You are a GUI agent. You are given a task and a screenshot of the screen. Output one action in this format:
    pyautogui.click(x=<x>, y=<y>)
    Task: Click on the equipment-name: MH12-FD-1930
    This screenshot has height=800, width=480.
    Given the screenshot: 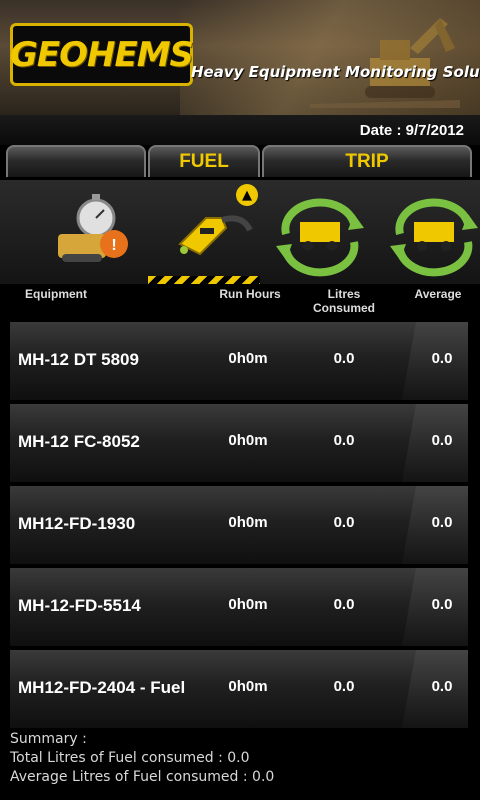 What is the action you would take?
    pyautogui.click(x=77, y=523)
    